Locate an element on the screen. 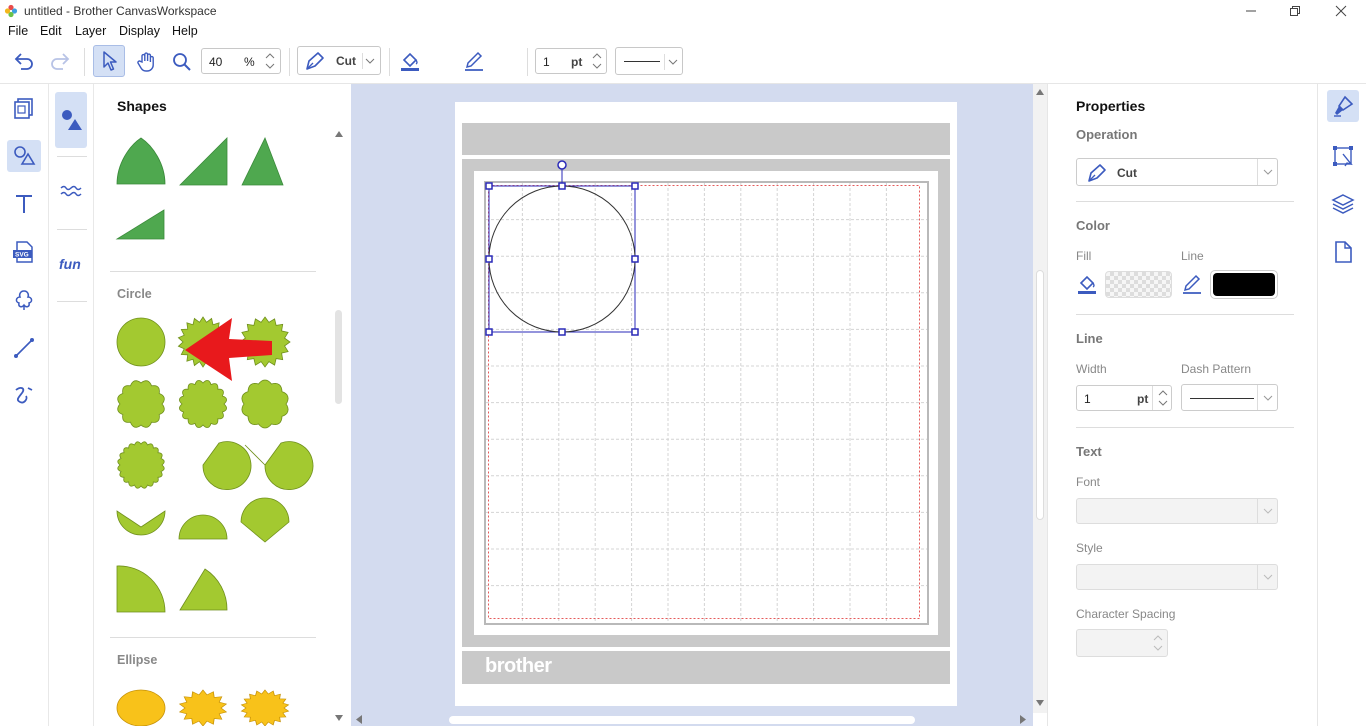 This screenshot has height=726, width=1366. panel-scroll-thumb is located at coordinates (338, 357).